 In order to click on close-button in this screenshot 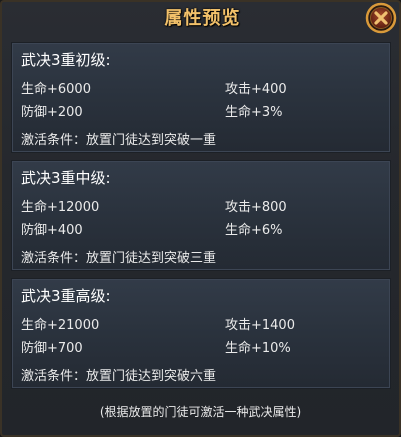, I will do `click(381, 18)`.